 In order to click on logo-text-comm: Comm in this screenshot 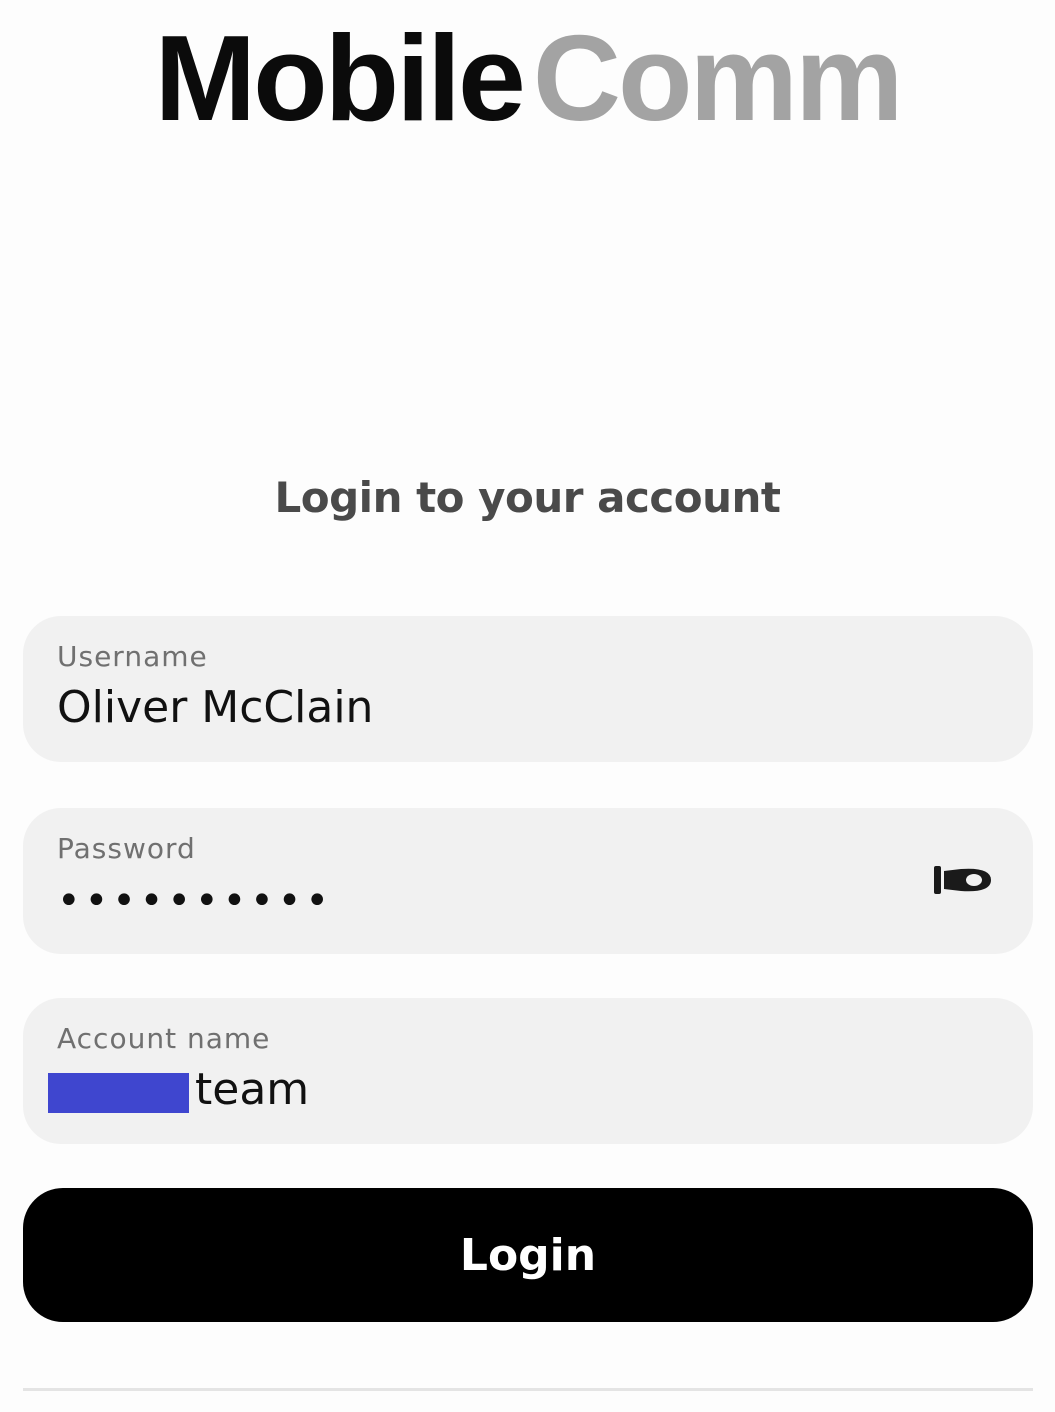, I will do `click(718, 78)`.